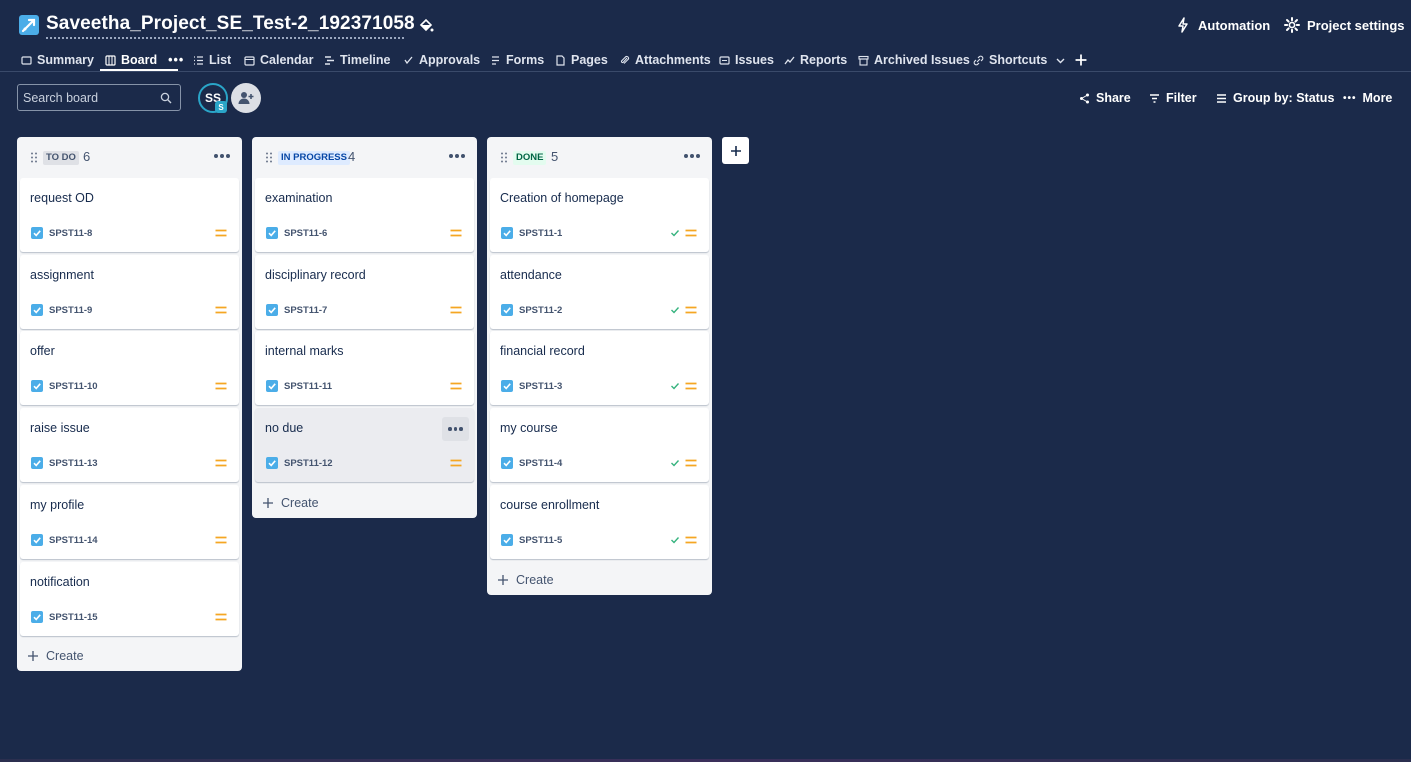  Describe the element at coordinates (364, 292) in the screenshot. I see `issue-card: disciplinary record SPST11-7` at that location.